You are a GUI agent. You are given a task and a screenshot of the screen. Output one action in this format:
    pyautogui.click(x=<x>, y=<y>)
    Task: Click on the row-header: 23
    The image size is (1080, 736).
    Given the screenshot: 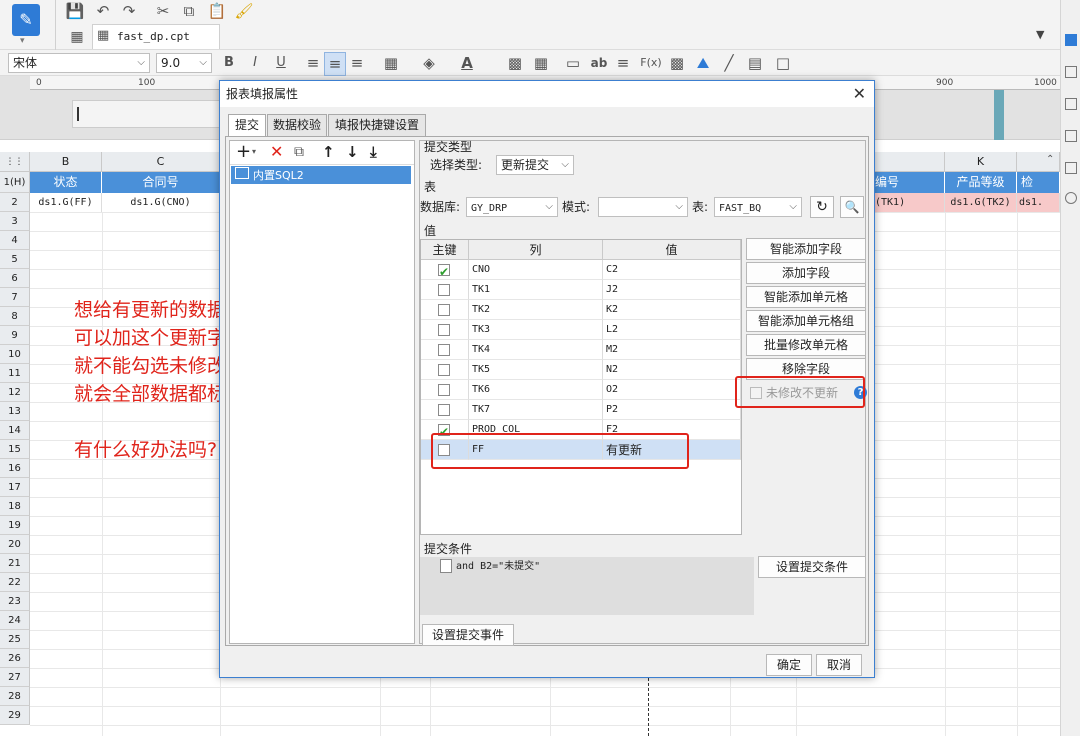 What is the action you would take?
    pyautogui.click(x=15, y=601)
    